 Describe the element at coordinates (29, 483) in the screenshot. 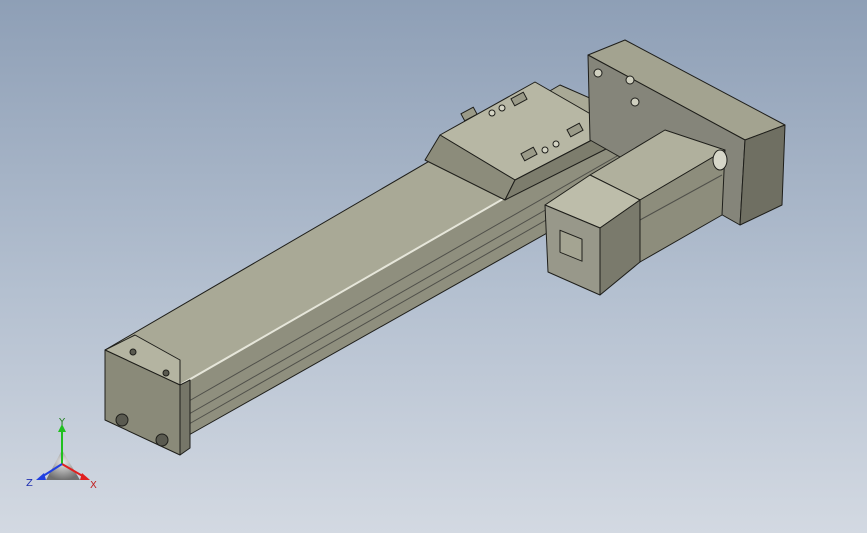

I see `triad-z-label: Z` at that location.